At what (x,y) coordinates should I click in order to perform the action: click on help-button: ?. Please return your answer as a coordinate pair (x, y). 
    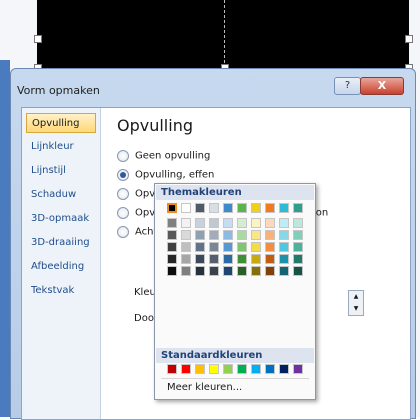
    Looking at the image, I should click on (347, 86).